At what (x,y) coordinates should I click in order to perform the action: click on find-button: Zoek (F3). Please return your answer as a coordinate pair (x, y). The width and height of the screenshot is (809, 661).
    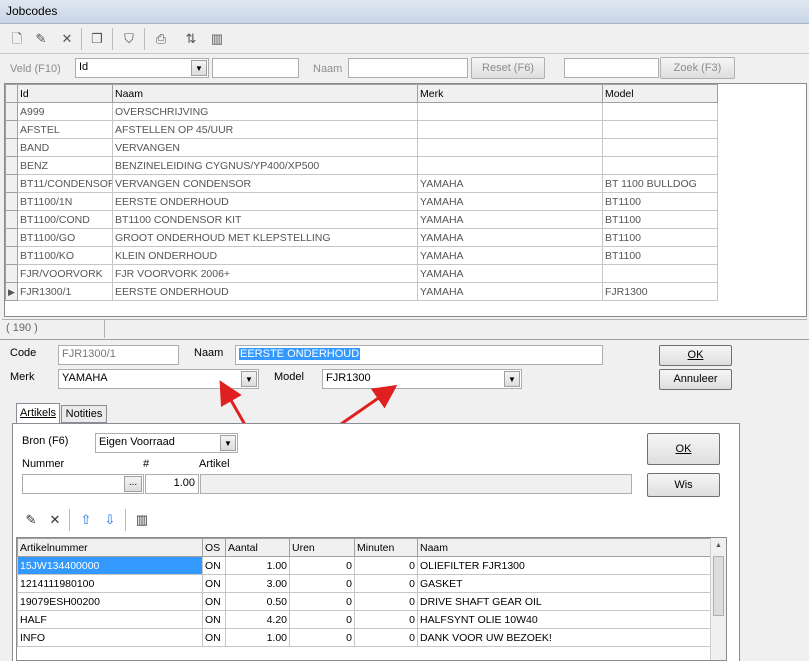
    Looking at the image, I should click on (697, 68).